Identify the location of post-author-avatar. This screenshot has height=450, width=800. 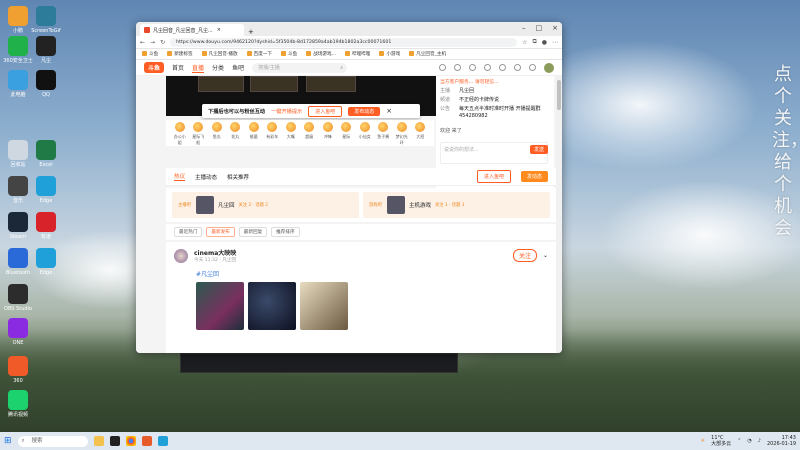
(181, 255).